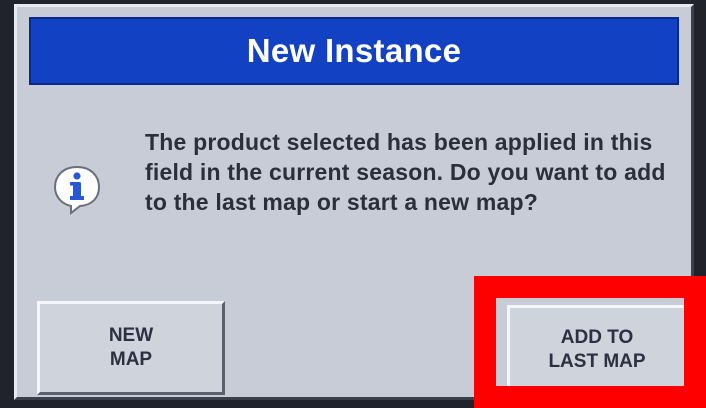  What do you see at coordinates (597, 337) in the screenshot?
I see `add-to-last-map-label-line1: ADD TO` at bounding box center [597, 337].